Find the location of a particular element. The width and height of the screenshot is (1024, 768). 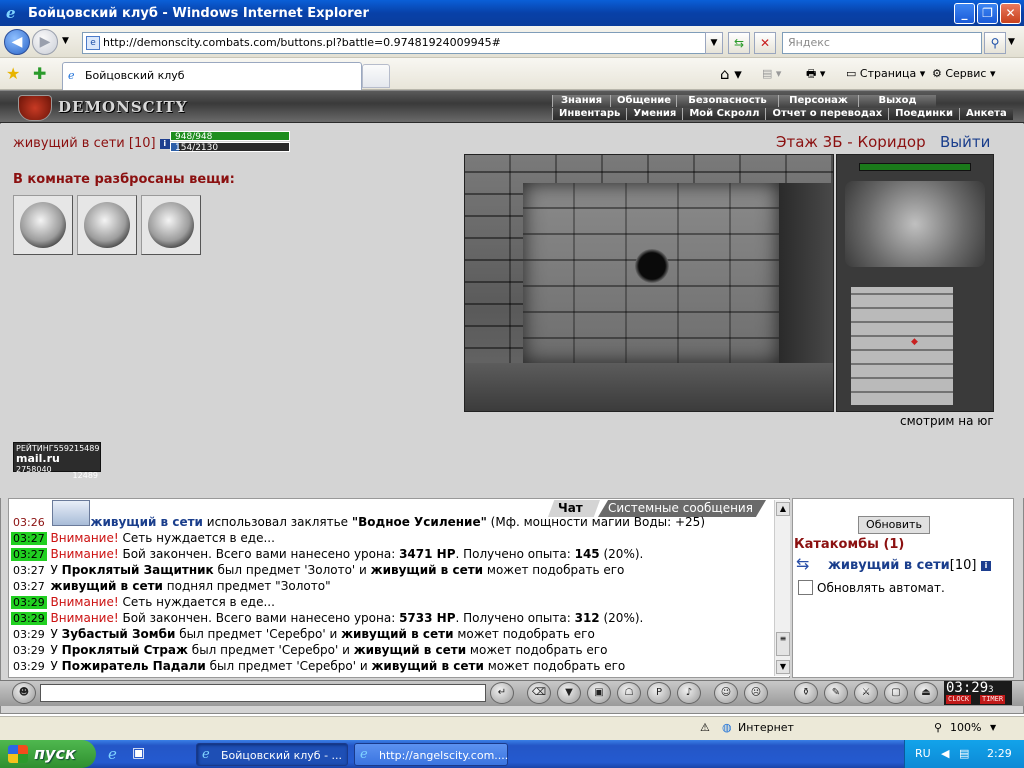

new-tab-button is located at coordinates (376, 76).